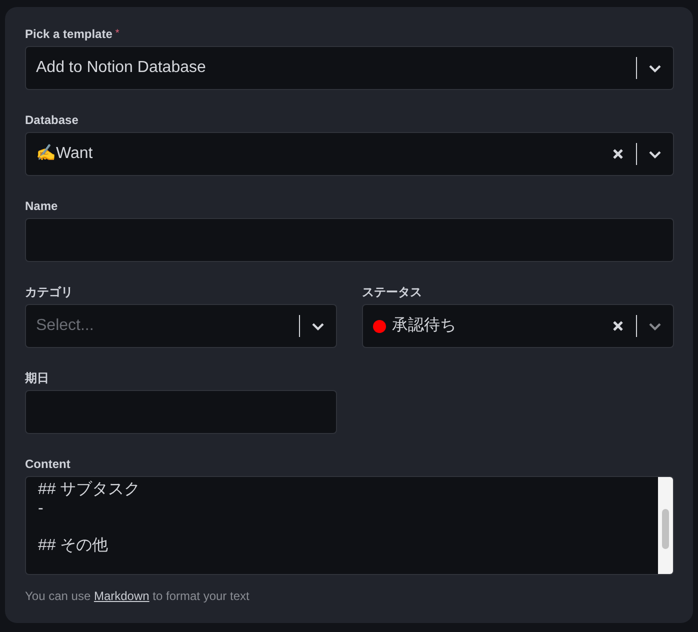 This screenshot has height=632, width=698. Describe the element at coordinates (424, 326) in the screenshot. I see `select-value: 承認待ち` at that location.